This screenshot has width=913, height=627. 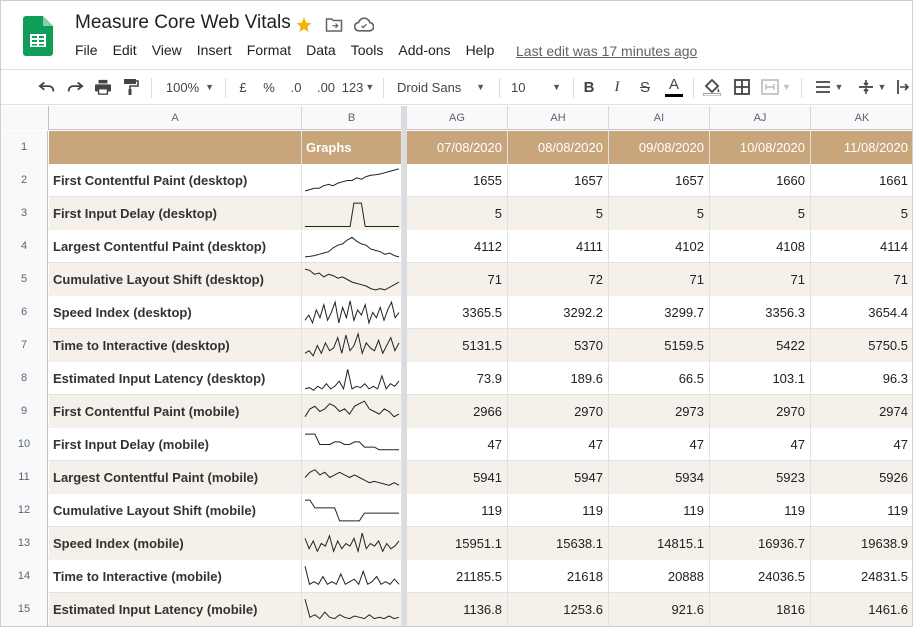 I want to click on value-cell: 14815.1, so click(x=659, y=543).